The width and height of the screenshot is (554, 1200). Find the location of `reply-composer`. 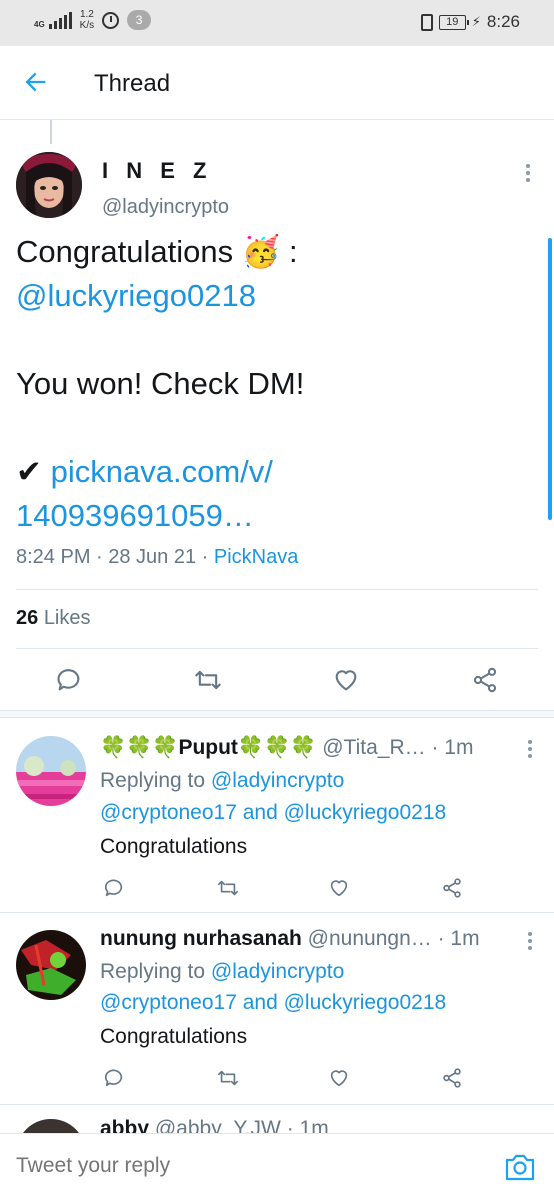

reply-composer is located at coordinates (277, 1166).